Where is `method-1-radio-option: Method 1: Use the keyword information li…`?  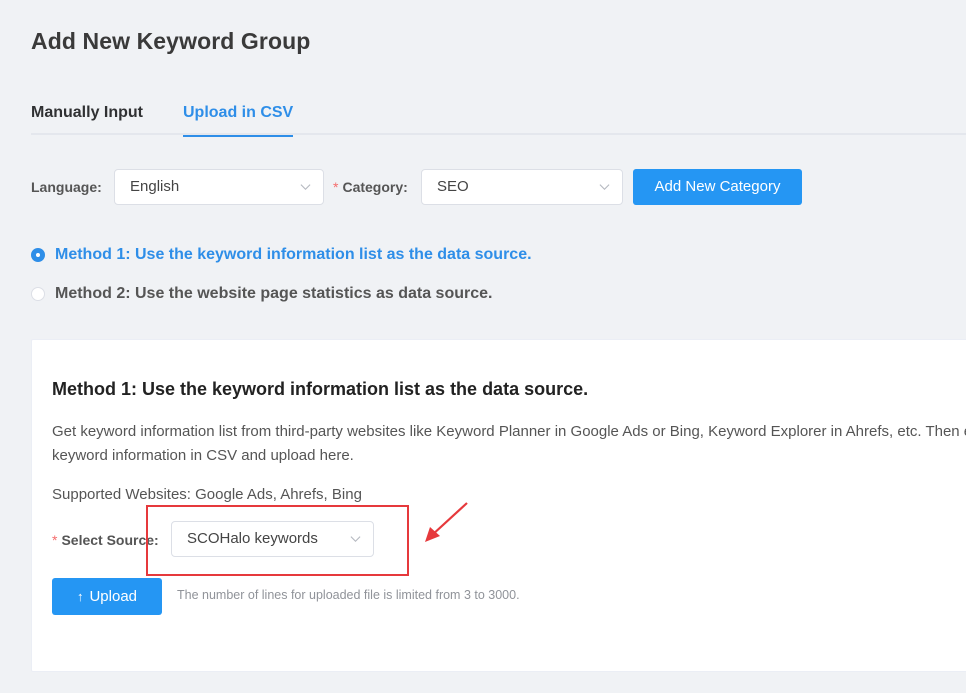
method-1-radio-option: Method 1: Use the keyword information li… is located at coordinates (281, 255).